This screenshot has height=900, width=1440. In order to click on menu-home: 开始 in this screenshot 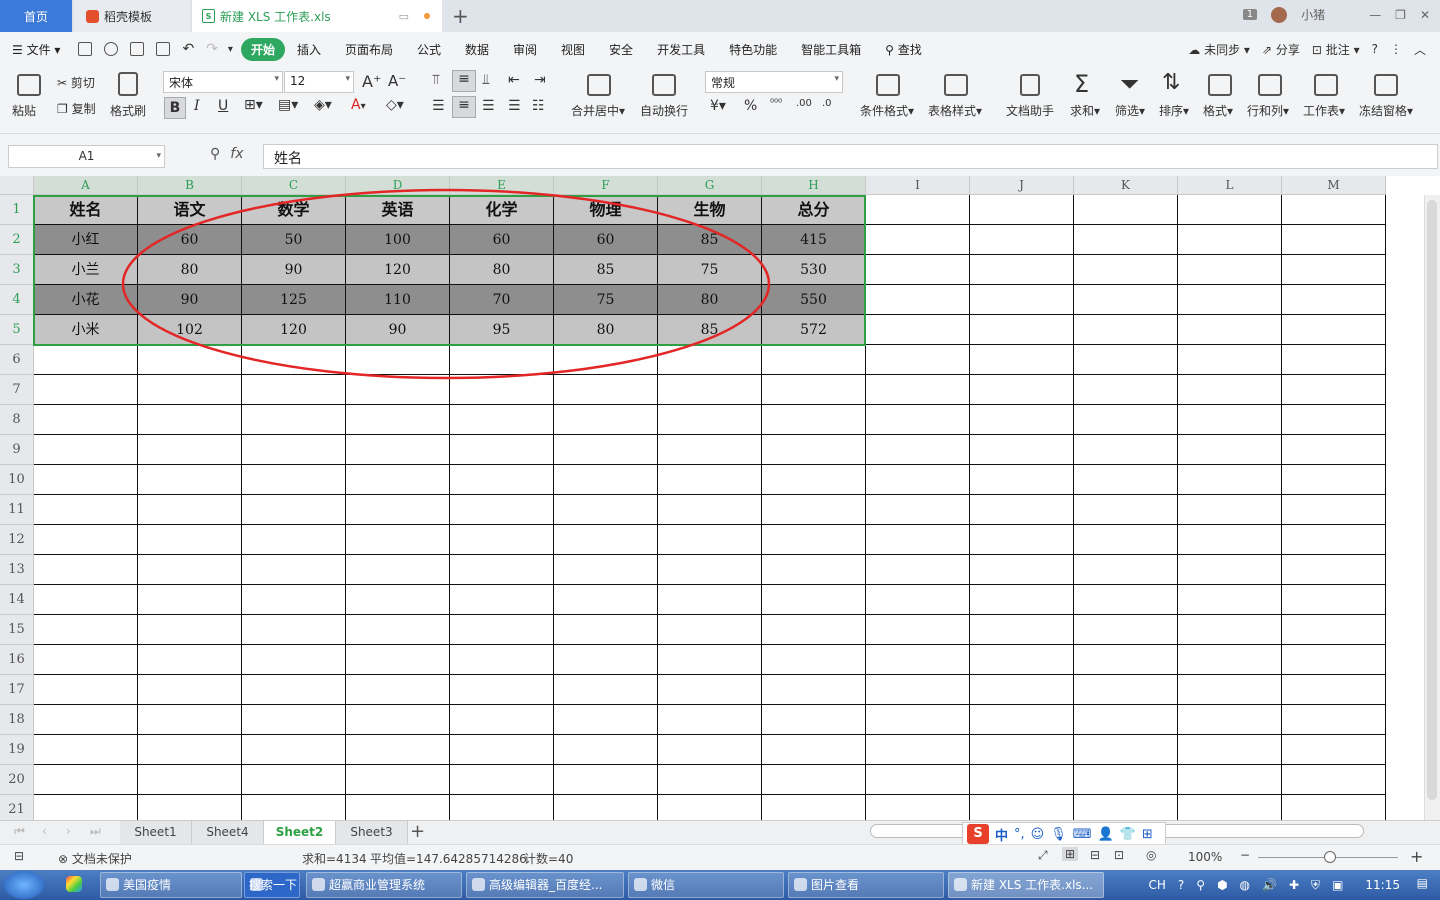, I will do `click(262, 49)`.